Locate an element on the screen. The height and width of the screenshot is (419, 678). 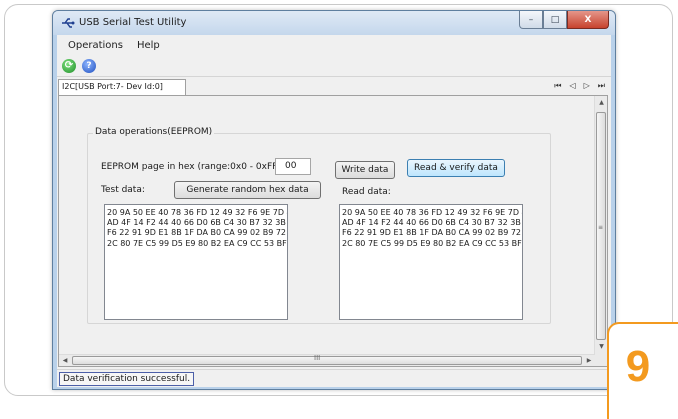
first-tab-icon: ⏮ is located at coordinates (557, 86).